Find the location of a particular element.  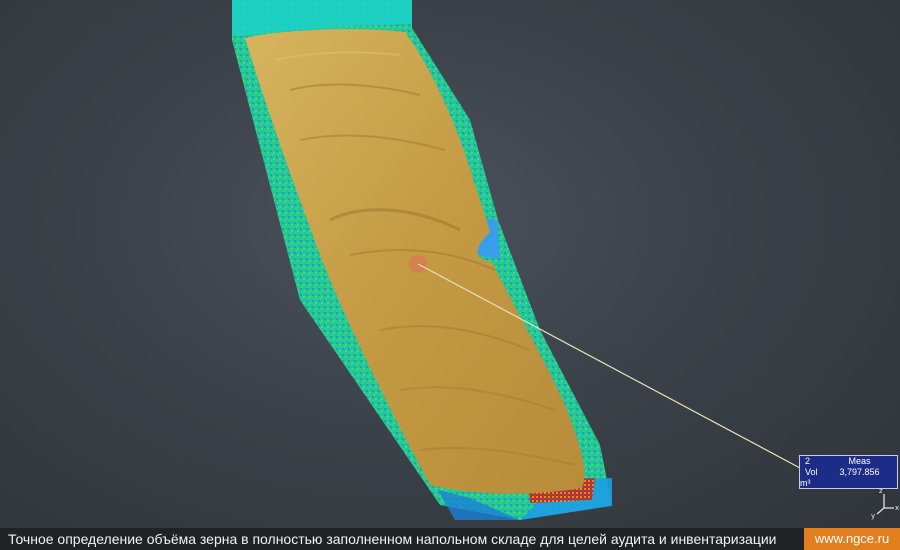

svg-text: x is located at coordinates (897, 508).